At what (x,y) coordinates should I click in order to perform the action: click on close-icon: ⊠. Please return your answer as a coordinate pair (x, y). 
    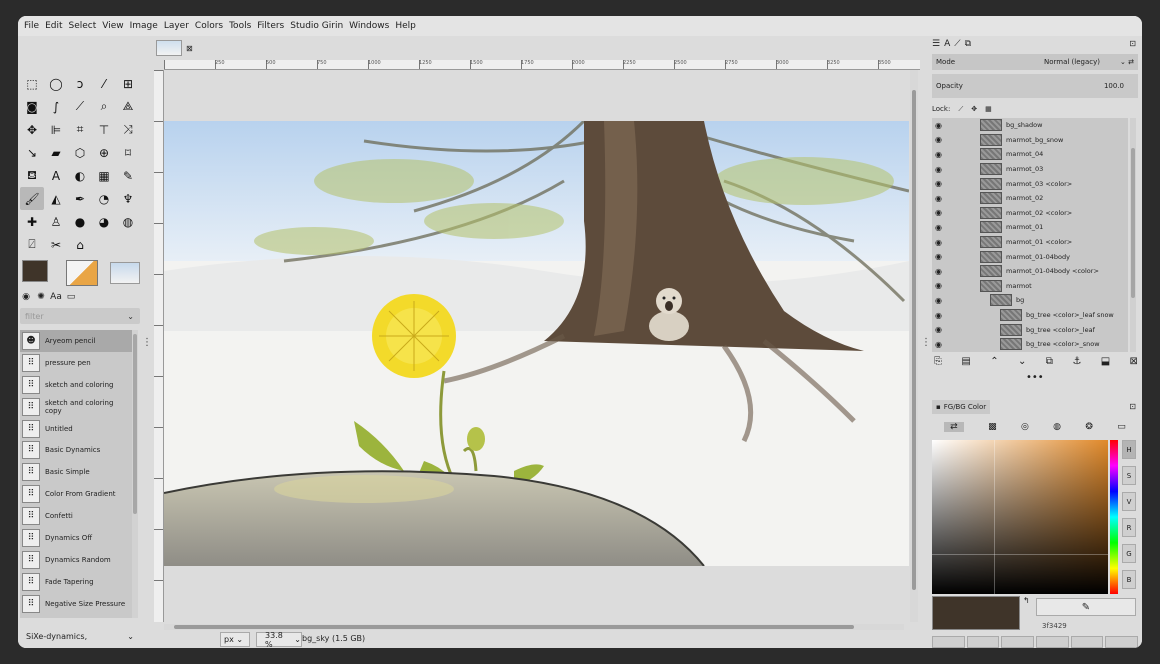
    Looking at the image, I should click on (189, 48).